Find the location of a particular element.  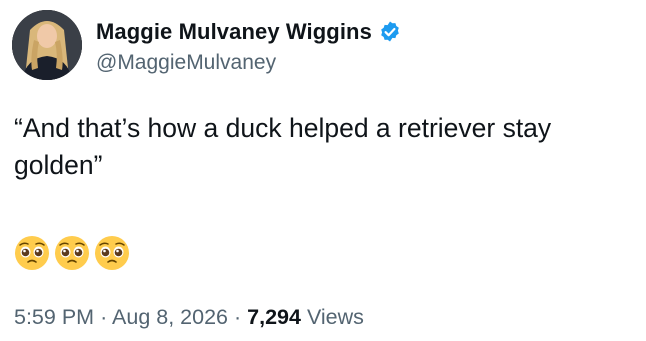

tweet-header: Maggie Mulvaney Wiggins @MaggieMulvaney is located at coordinates (207, 45).